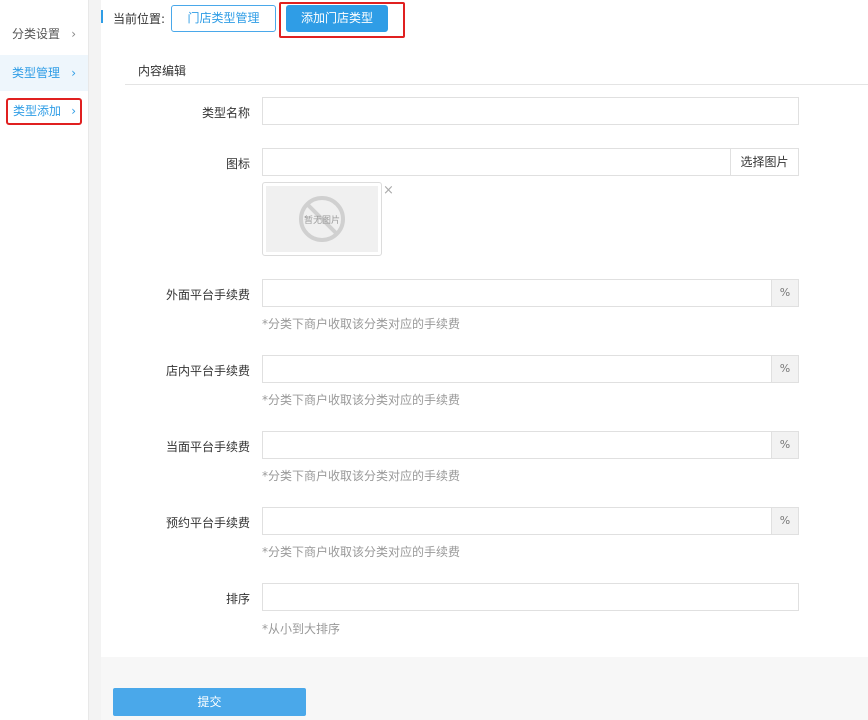 This screenshot has height=720, width=868. I want to click on no-image-icon: 暂无图片, so click(322, 219).